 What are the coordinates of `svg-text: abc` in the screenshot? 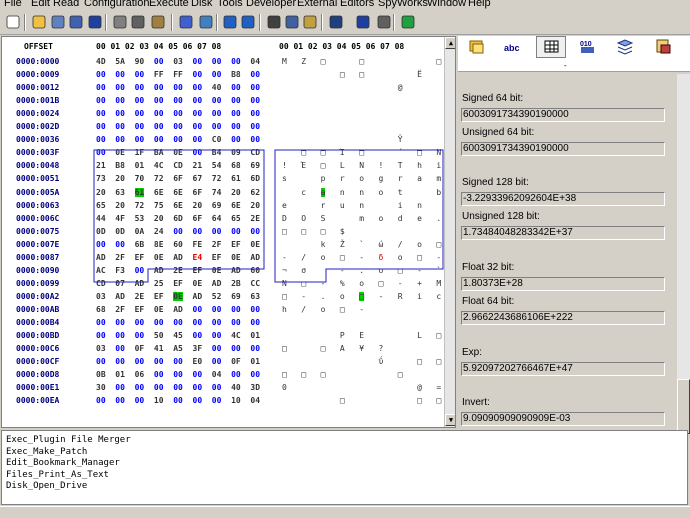 It's located at (512, 48).